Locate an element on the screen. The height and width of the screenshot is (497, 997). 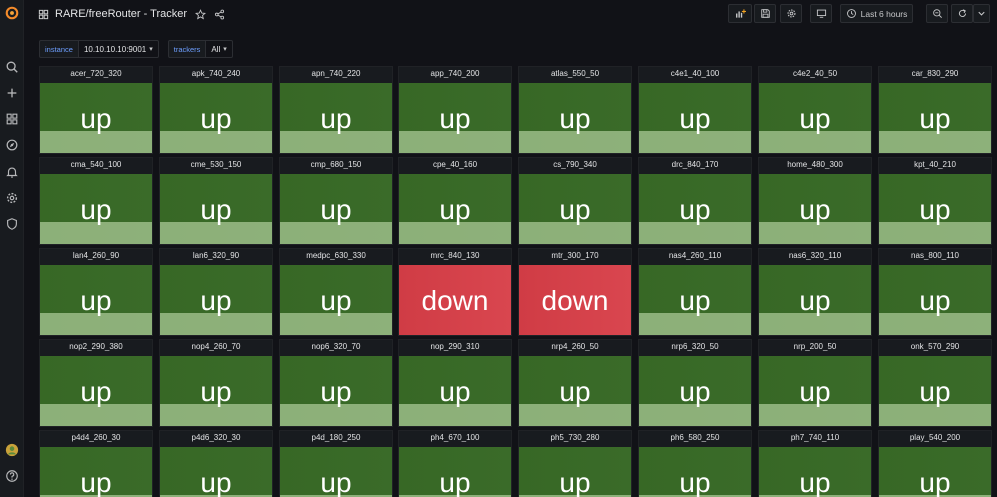
panel-title: car_830_290 is located at coordinates (935, 75).